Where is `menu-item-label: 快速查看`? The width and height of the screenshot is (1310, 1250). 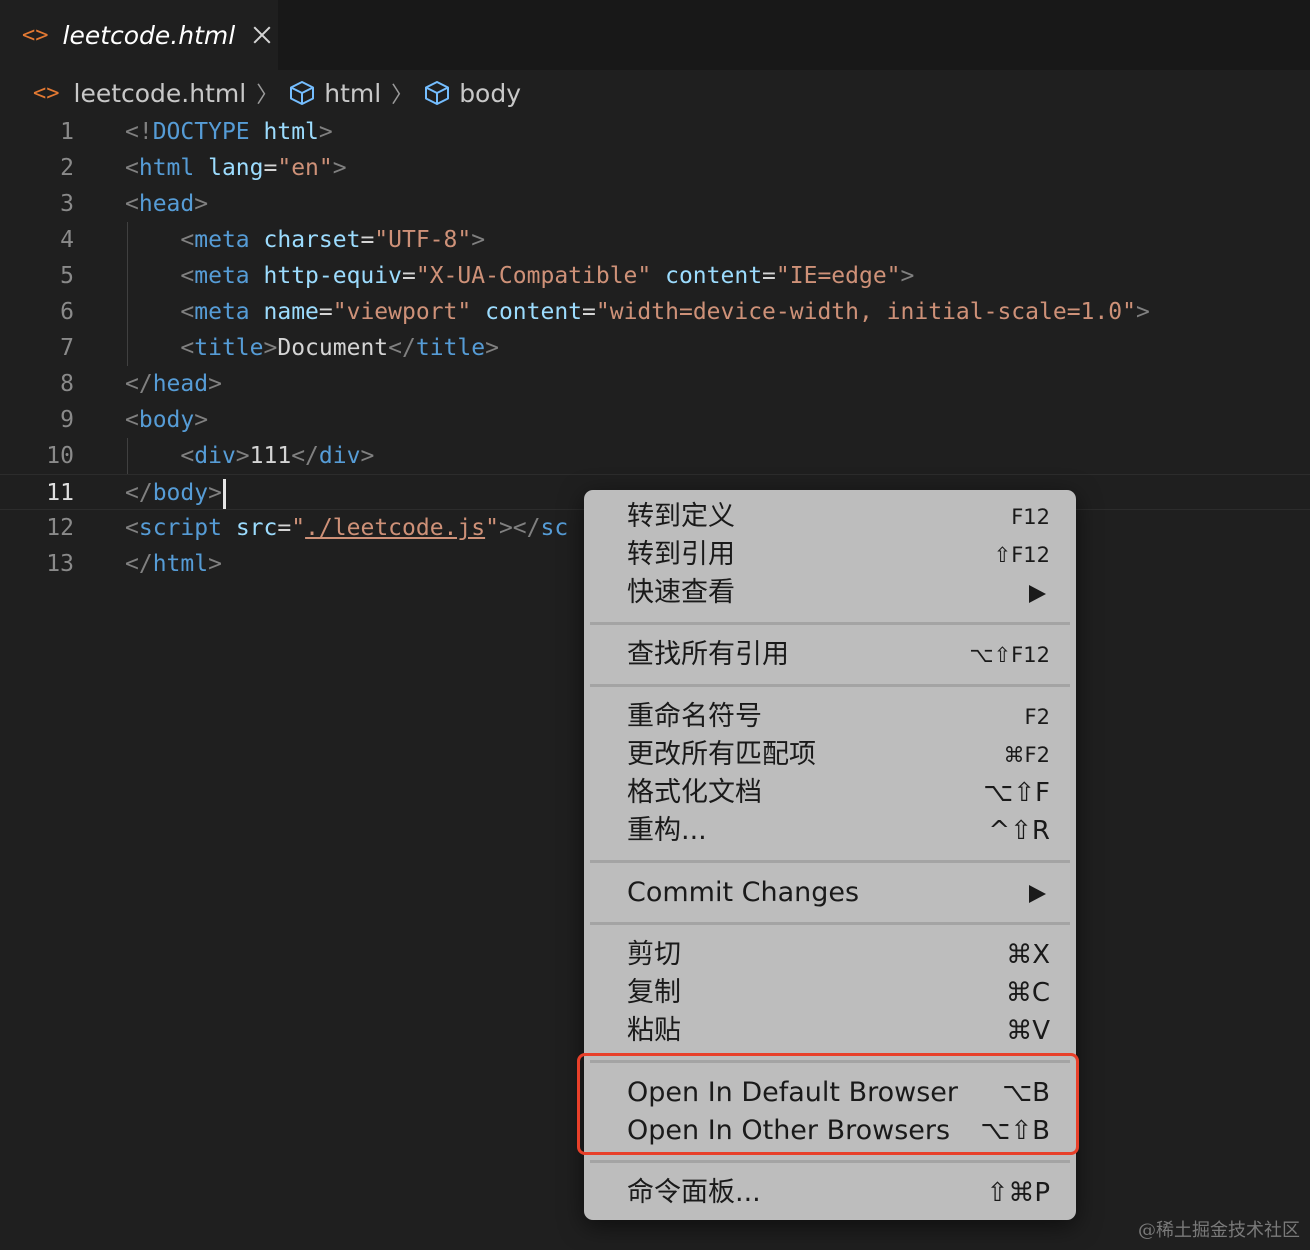
menu-item-label: 快速查看 is located at coordinates (681, 592).